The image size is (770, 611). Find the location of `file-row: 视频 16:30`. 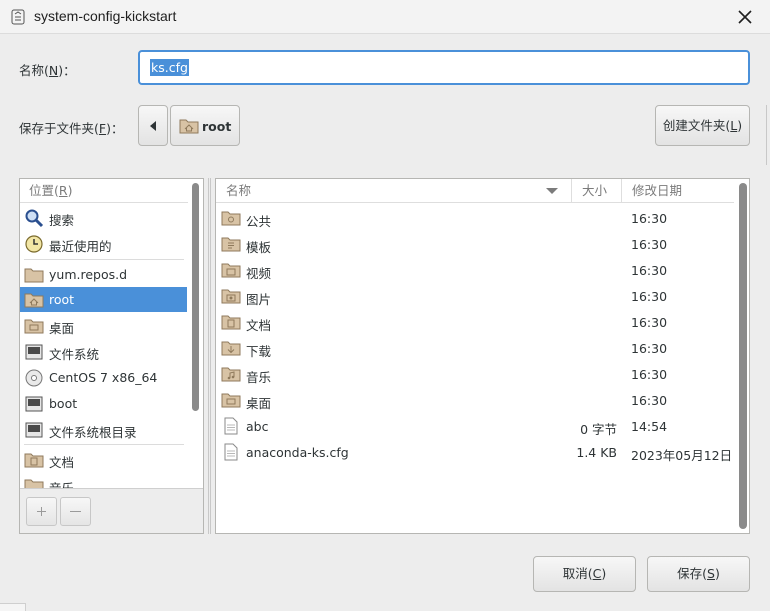

file-row: 视频 16:30 is located at coordinates (475, 270).